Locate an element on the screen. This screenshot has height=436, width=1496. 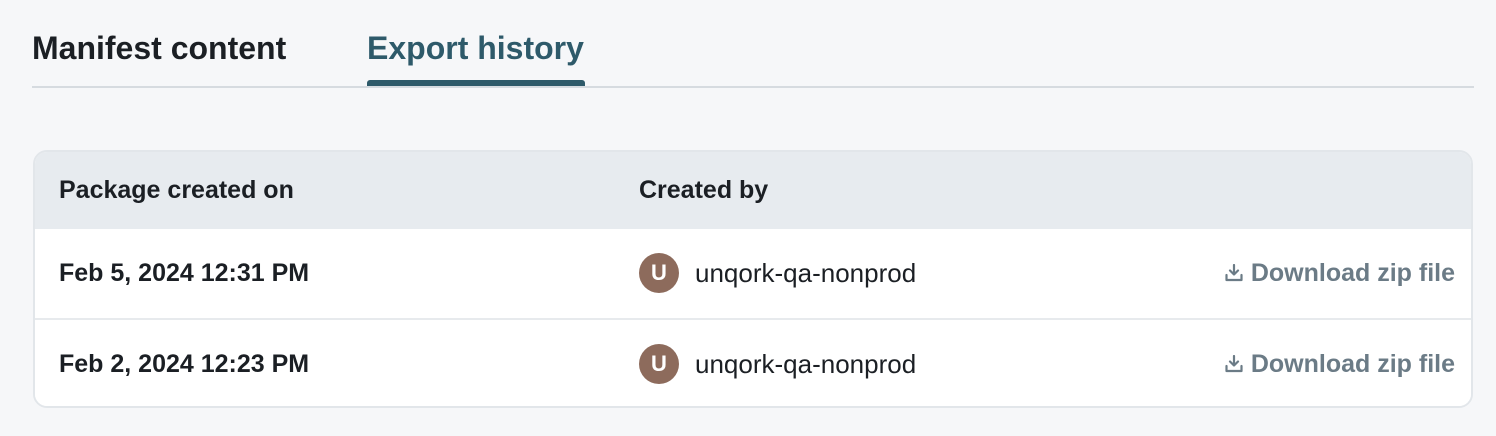
tab-export-history: Export history is located at coordinates (475, 48).